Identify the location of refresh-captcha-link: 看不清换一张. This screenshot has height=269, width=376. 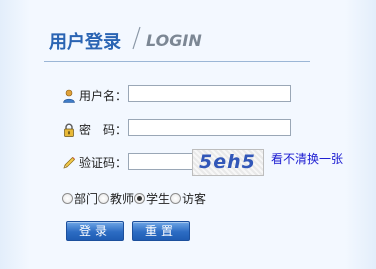
(307, 158).